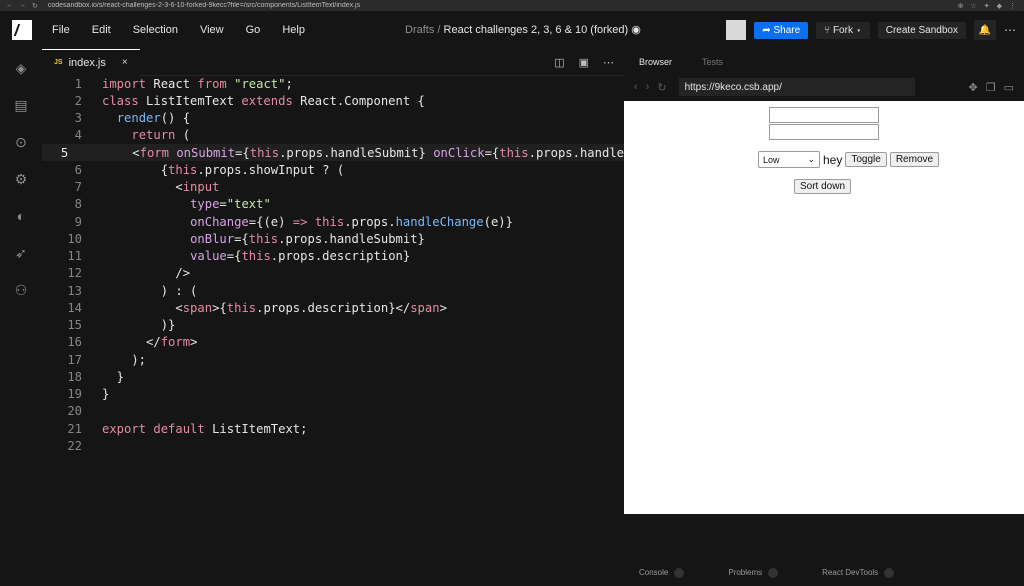 Image resolution: width=1024 pixels, height=586 pixels. What do you see at coordinates (961, 6) in the screenshot?
I see `zoom-icon: ⊕` at bounding box center [961, 6].